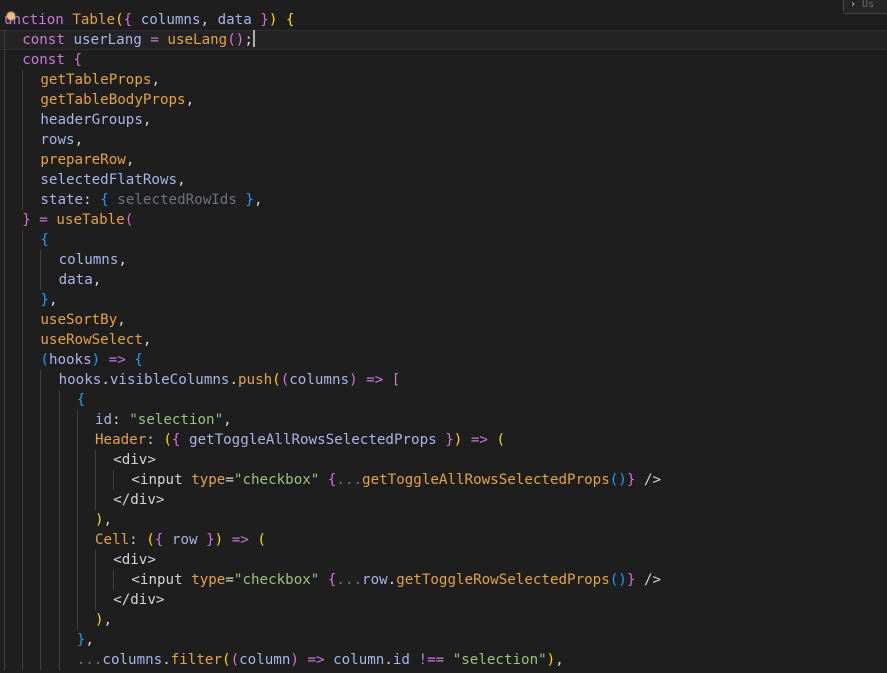 The width and height of the screenshot is (887, 673). I want to click on code-token: selectedRowIds, so click(177, 200).